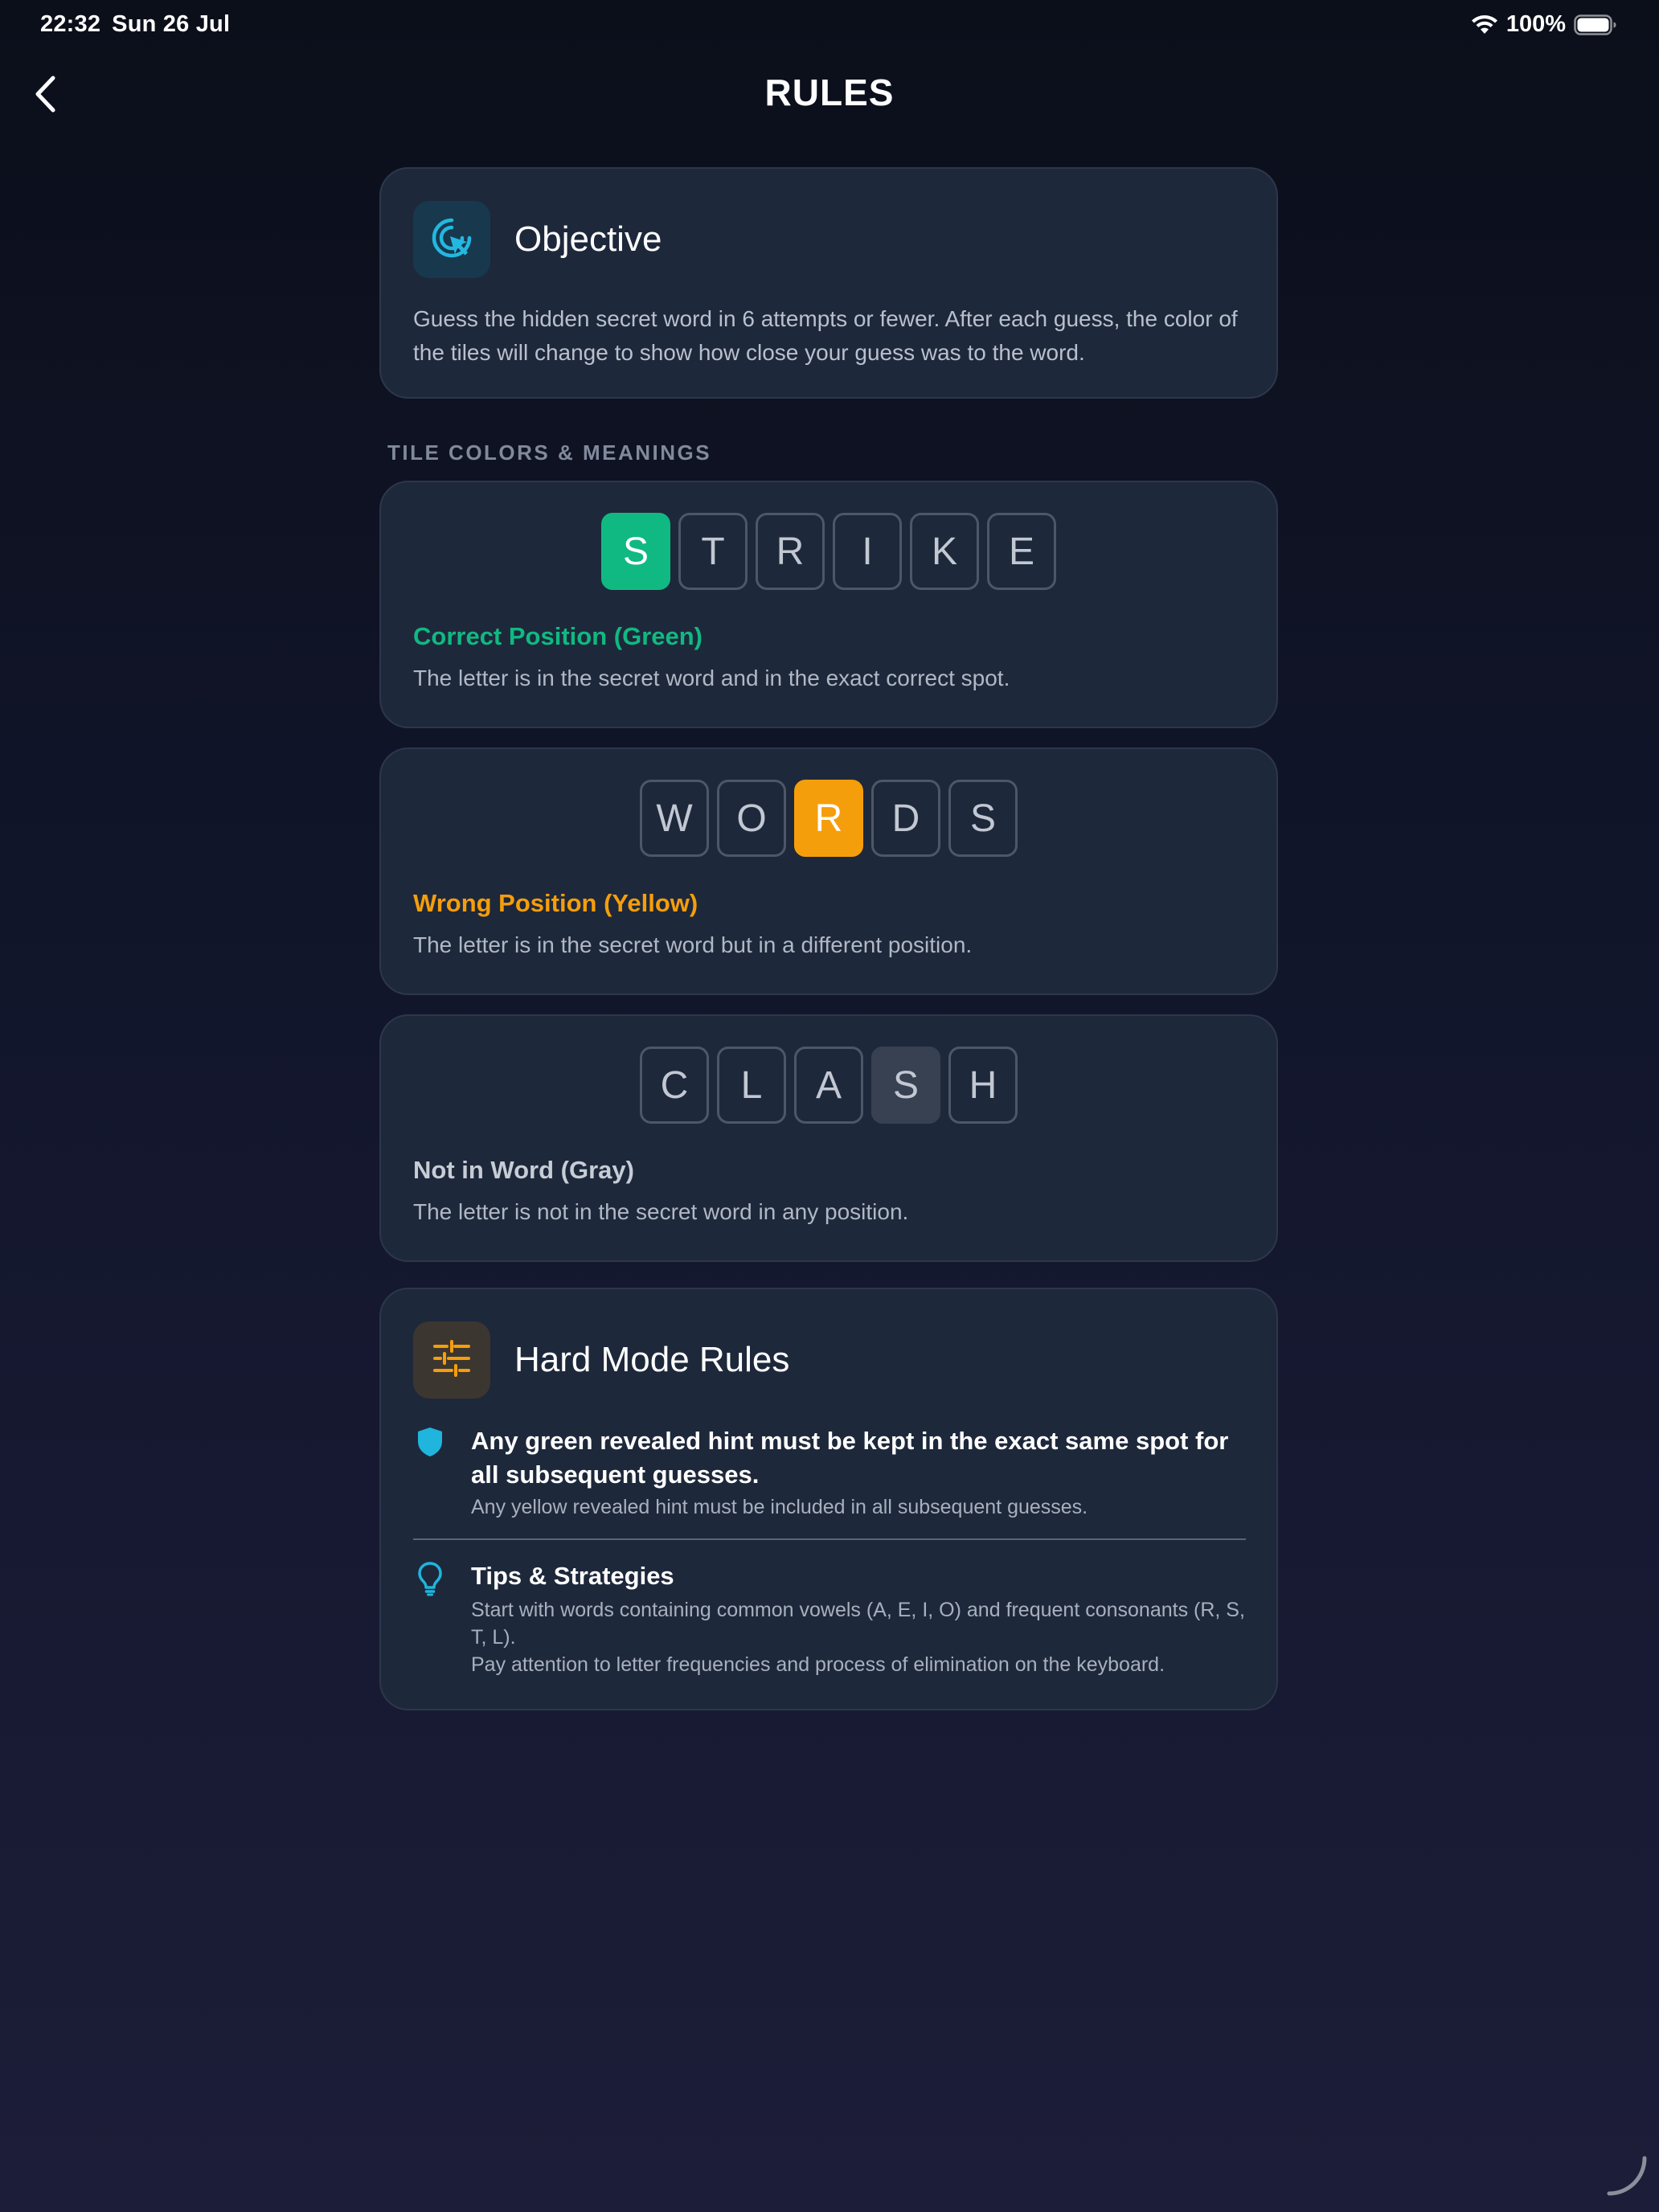 This screenshot has width=1659, height=2212. I want to click on lightbulb-icon, so click(430, 1619).